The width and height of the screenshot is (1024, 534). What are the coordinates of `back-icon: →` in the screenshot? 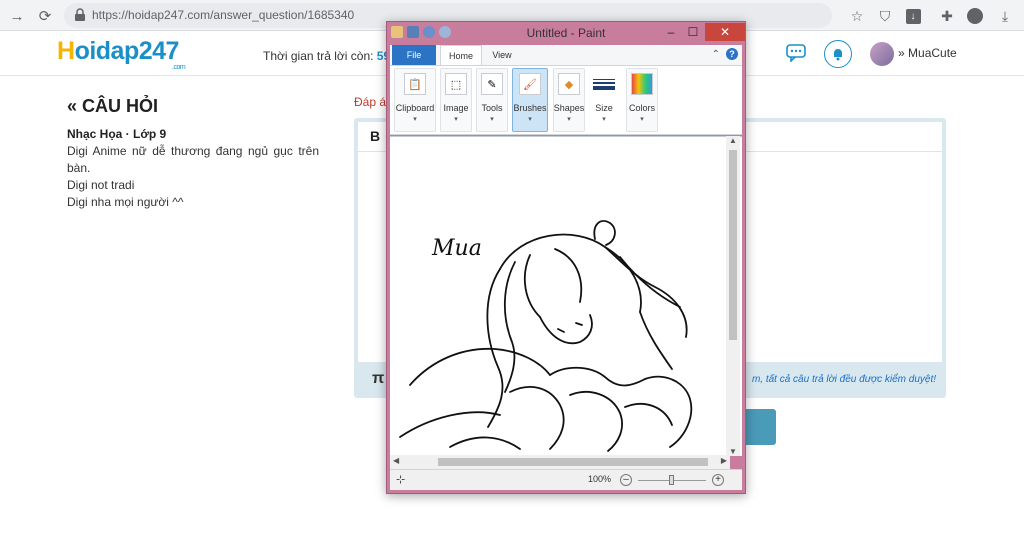 It's located at (17, 16).